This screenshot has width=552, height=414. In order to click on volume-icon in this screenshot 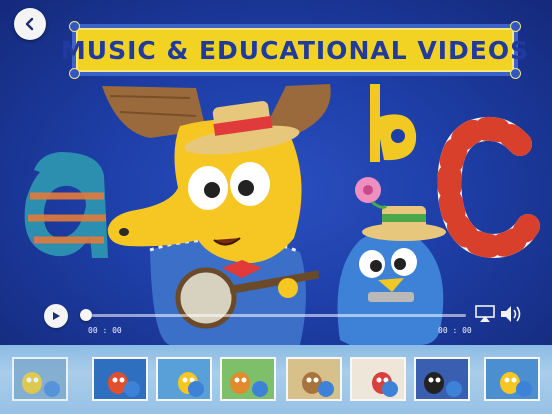, I will do `click(511, 314)`.